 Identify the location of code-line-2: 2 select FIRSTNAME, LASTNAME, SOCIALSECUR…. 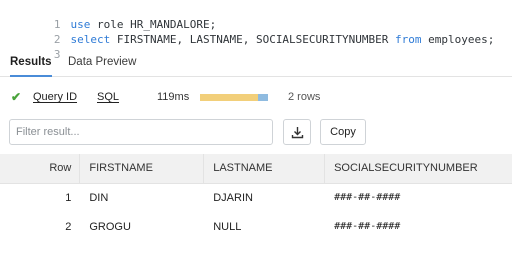
(256, 31).